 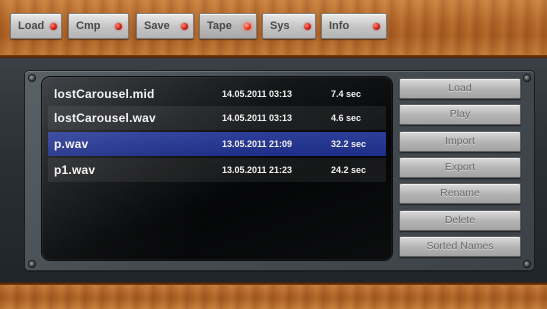 What do you see at coordinates (219, 26) in the screenshot?
I see `tab-tape-label: Tape` at bounding box center [219, 26].